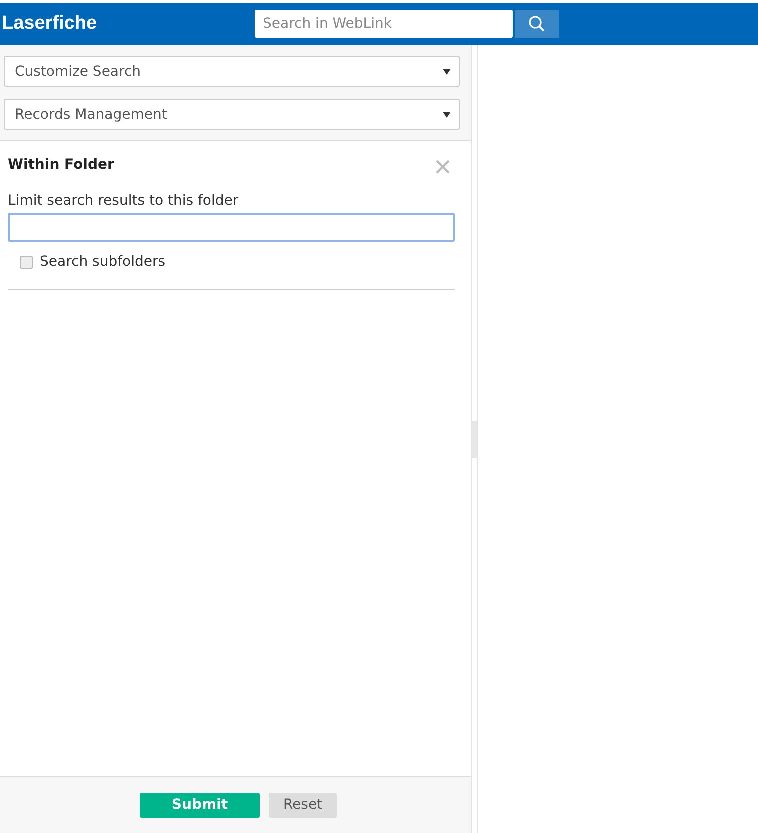  What do you see at coordinates (443, 167) in the screenshot?
I see `close-icon` at bounding box center [443, 167].